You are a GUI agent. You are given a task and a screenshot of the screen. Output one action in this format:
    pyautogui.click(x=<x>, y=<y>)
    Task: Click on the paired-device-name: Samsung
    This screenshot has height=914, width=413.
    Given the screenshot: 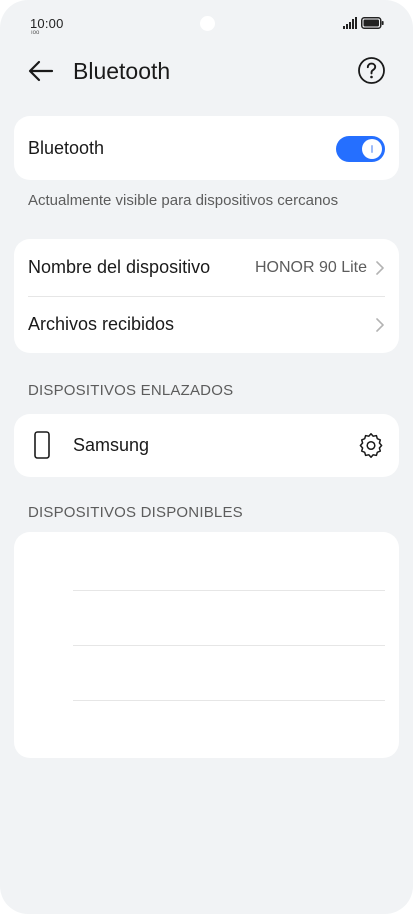 What is the action you would take?
    pyautogui.click(x=111, y=445)
    